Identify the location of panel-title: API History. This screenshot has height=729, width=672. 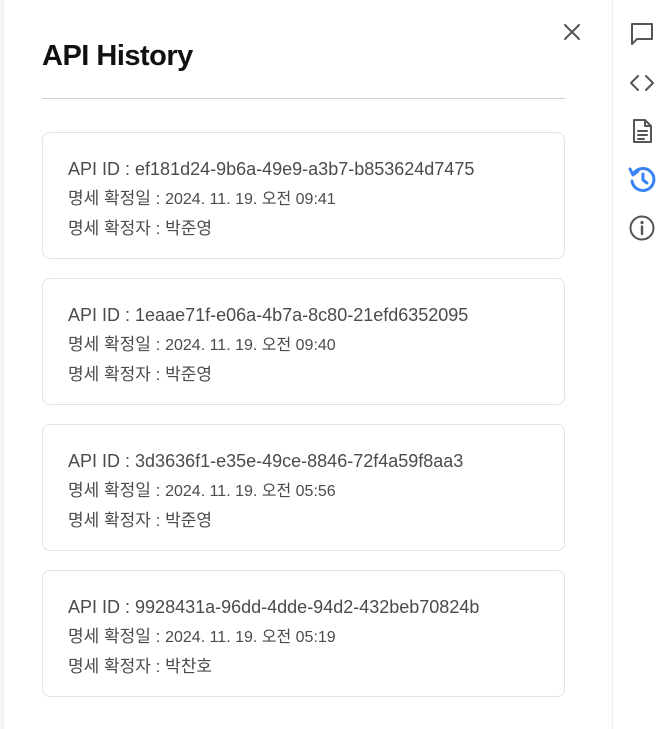
(117, 56).